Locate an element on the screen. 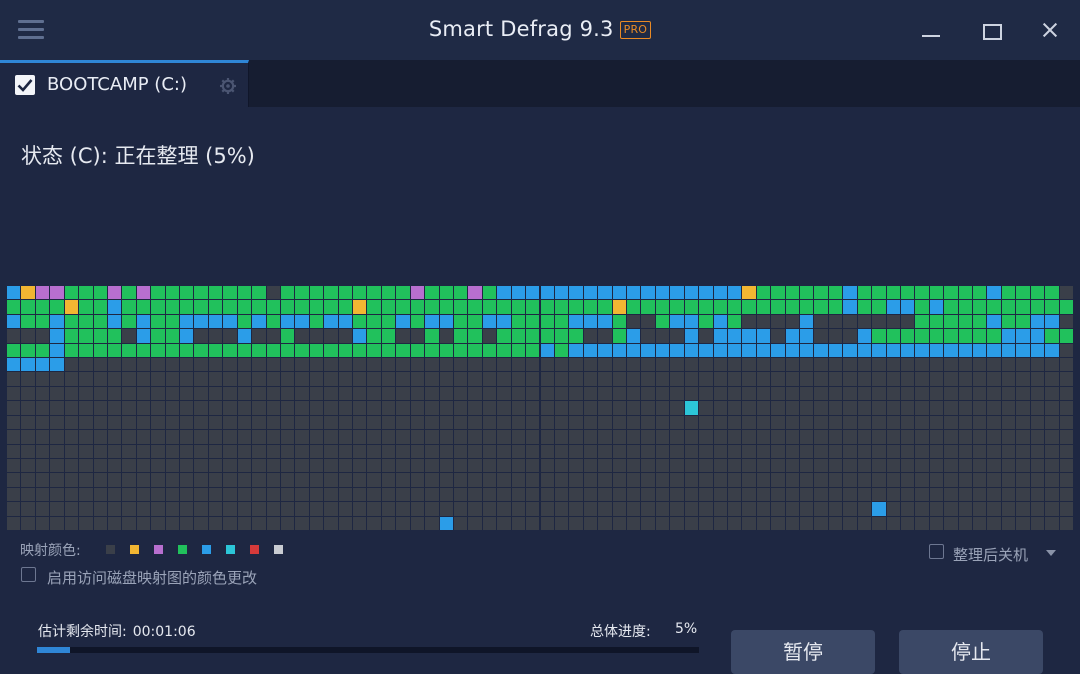 The width and height of the screenshot is (1080, 674). pause-button: 暂停 is located at coordinates (803, 652).